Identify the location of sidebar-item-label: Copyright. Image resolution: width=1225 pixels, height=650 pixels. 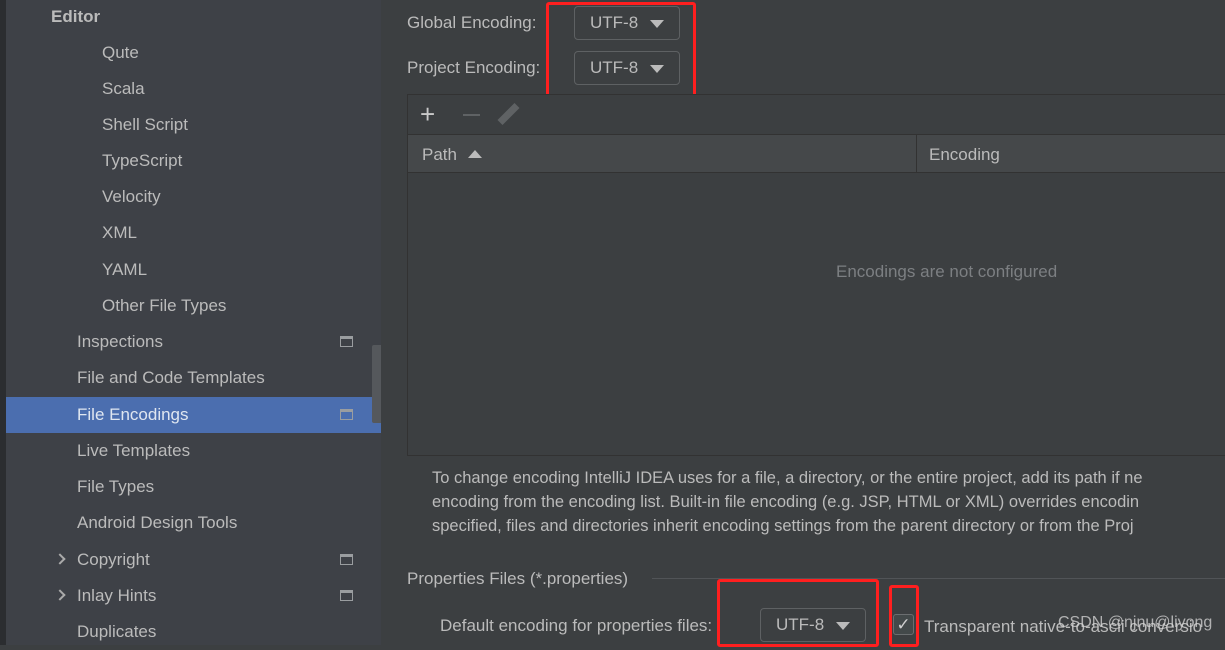
(113, 559).